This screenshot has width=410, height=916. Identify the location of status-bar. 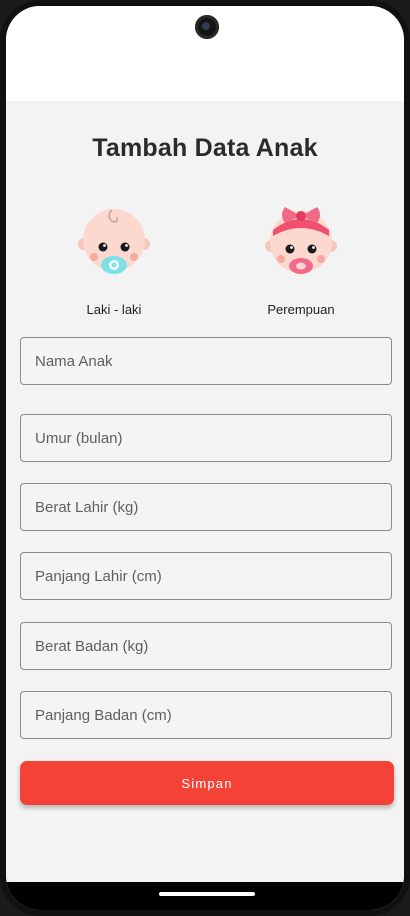
(205, 53).